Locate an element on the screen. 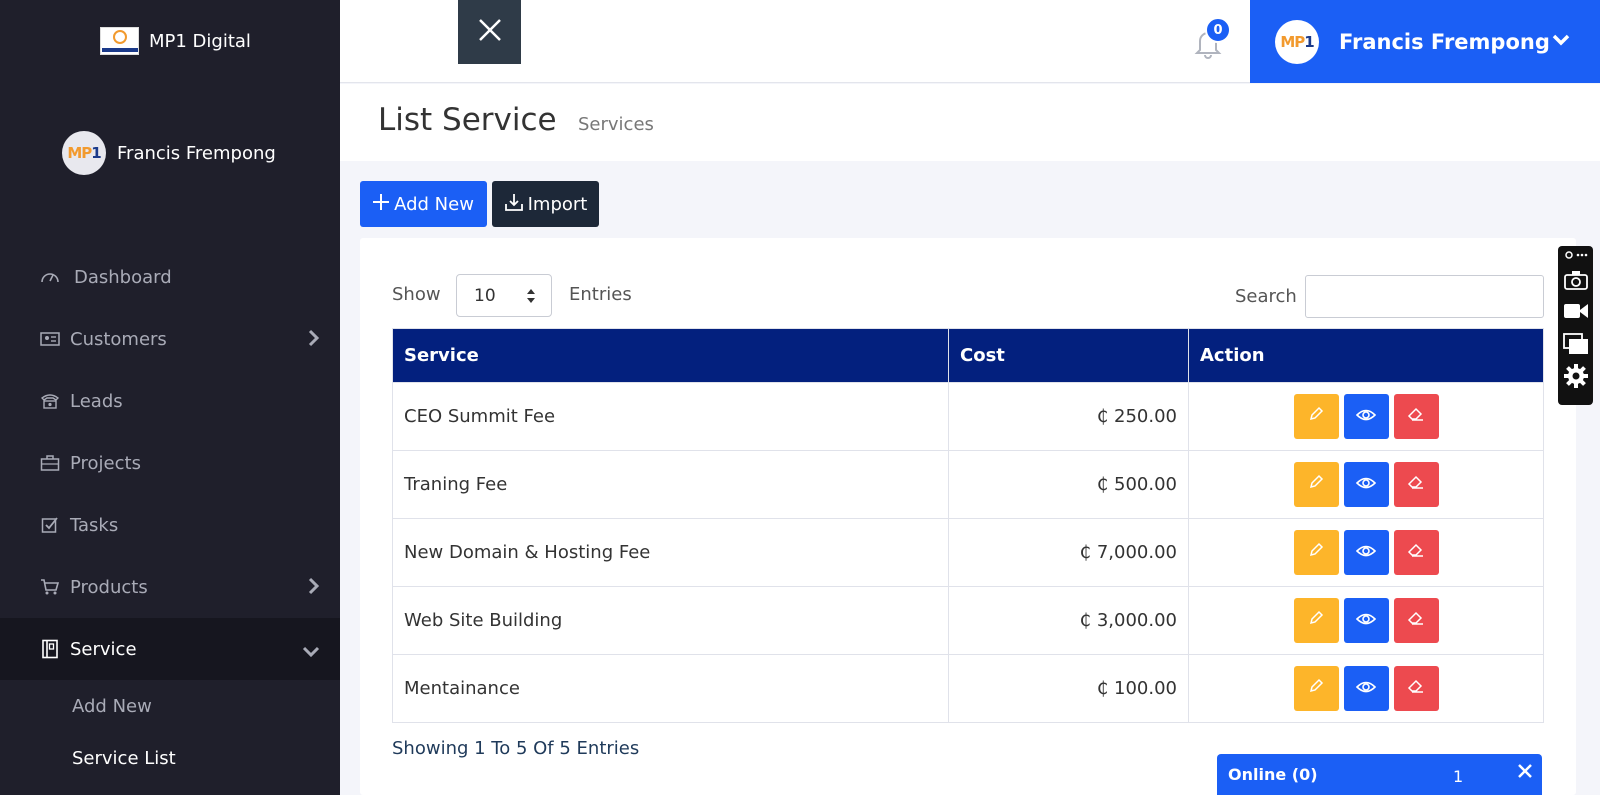  windows-icon is located at coordinates (1576, 344).